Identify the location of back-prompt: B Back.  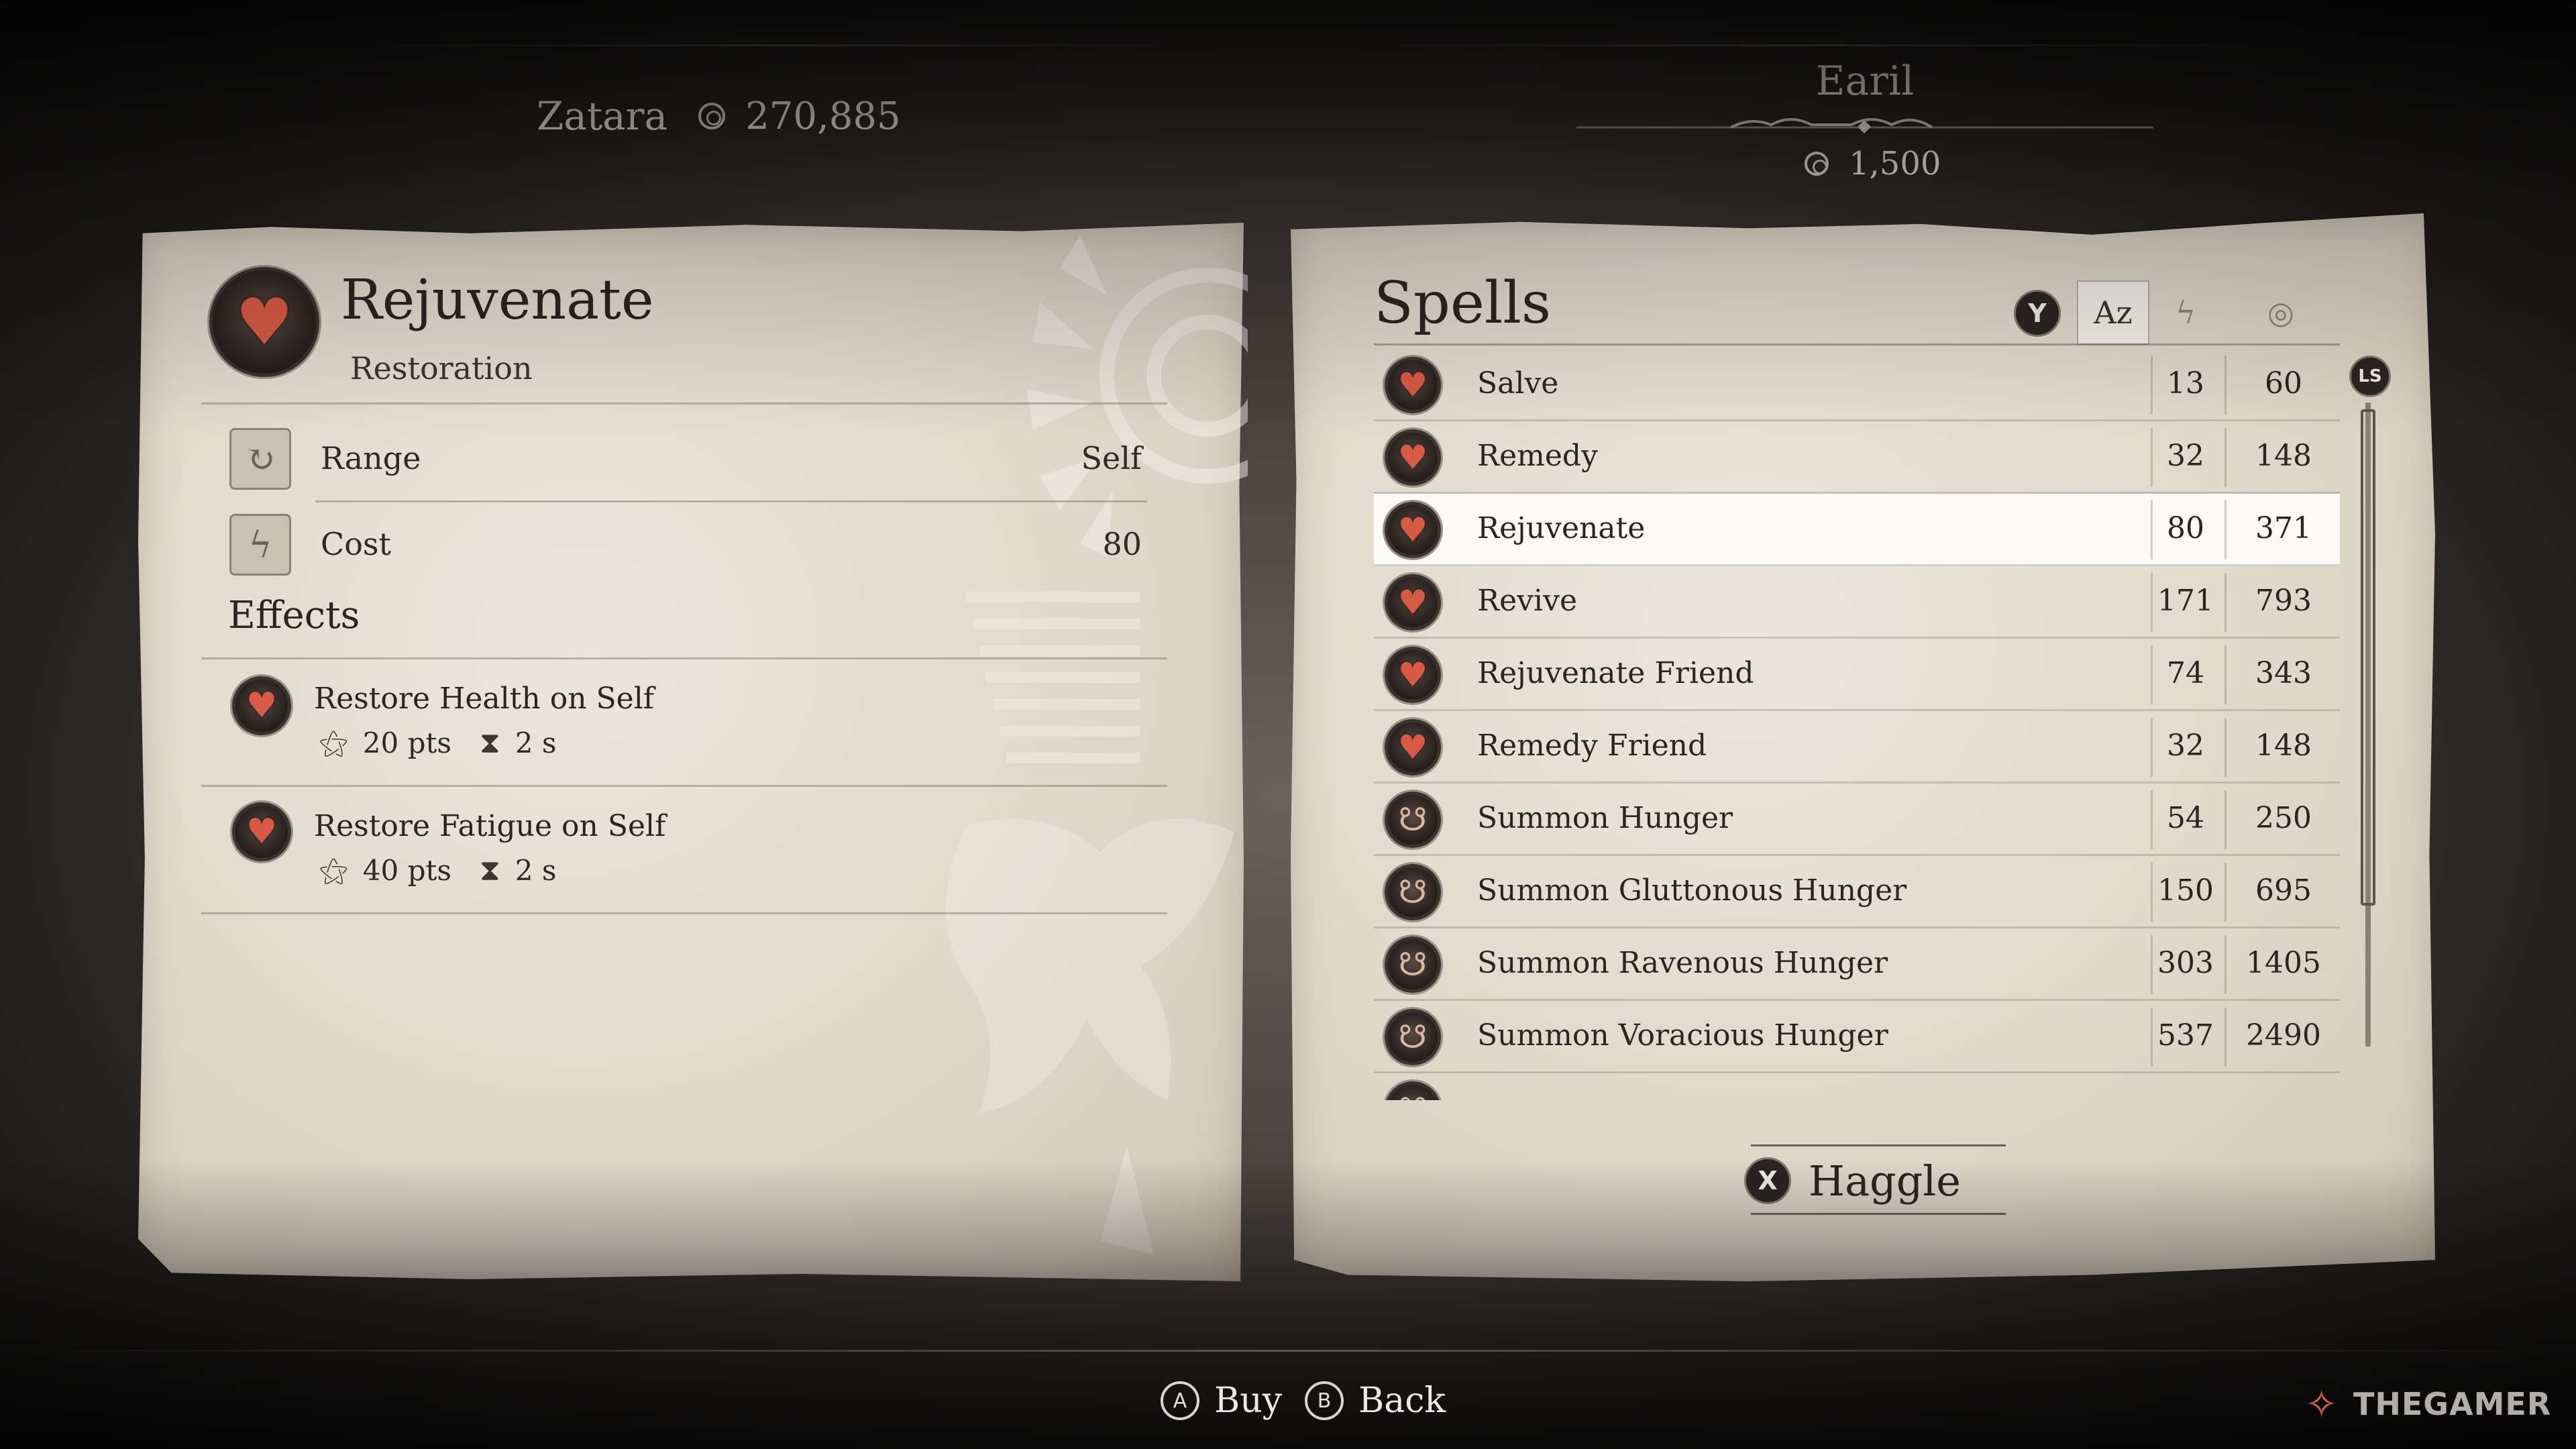
(1375, 1401).